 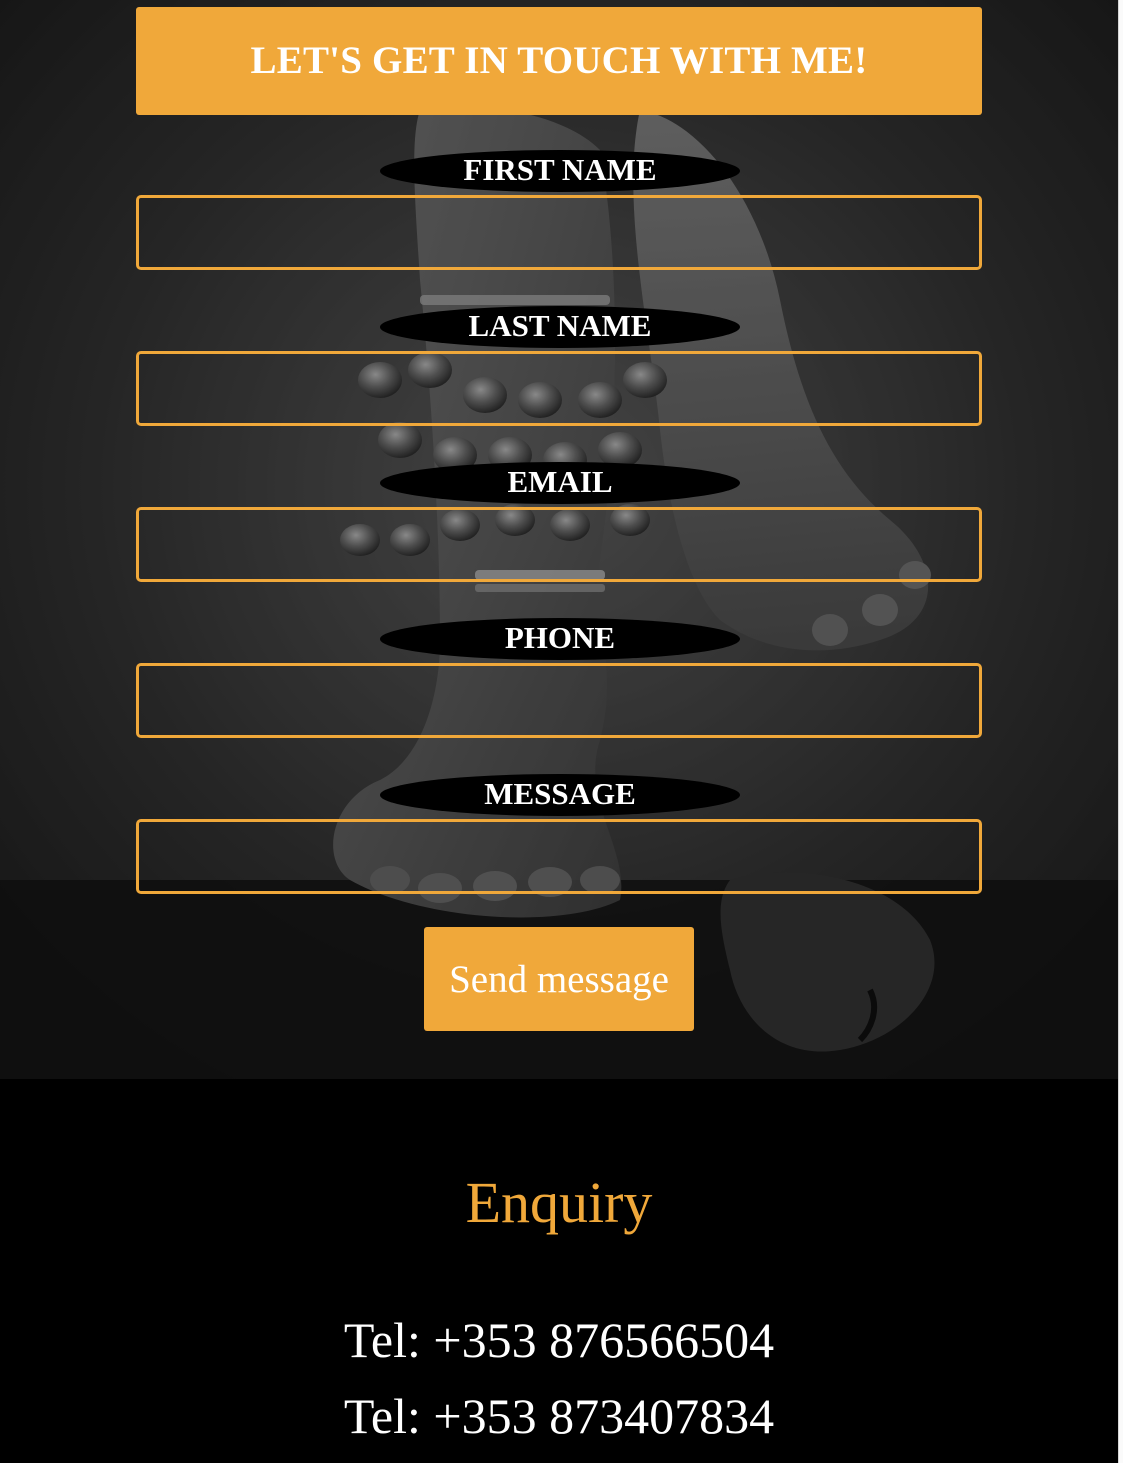 What do you see at coordinates (560, 327) in the screenshot?
I see `last-name-label: LAST NAME` at bounding box center [560, 327].